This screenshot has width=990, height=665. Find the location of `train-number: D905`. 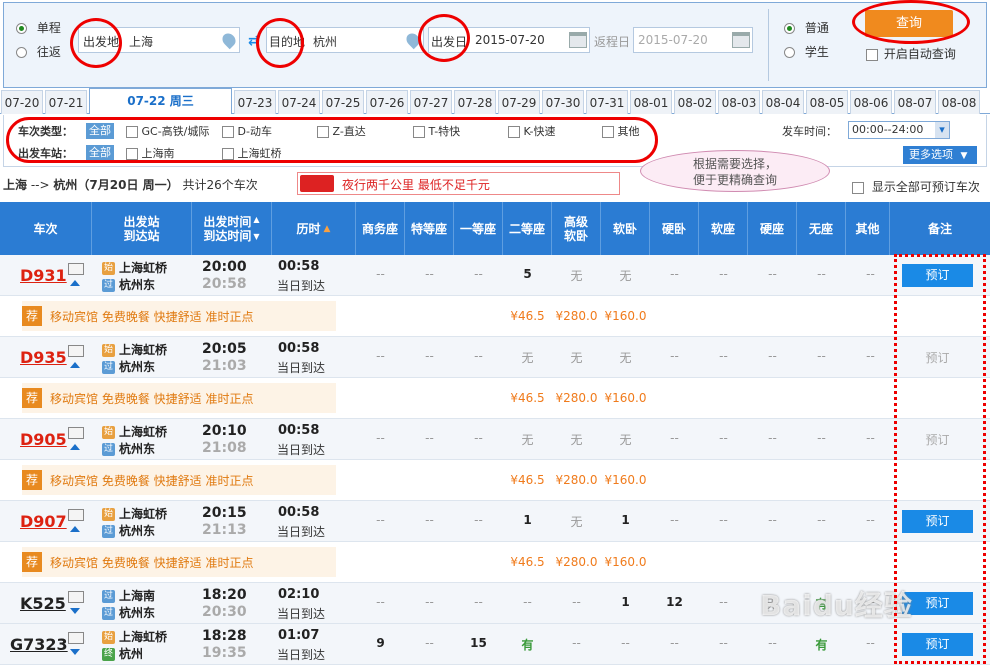

train-number: D905 is located at coordinates (43, 439).